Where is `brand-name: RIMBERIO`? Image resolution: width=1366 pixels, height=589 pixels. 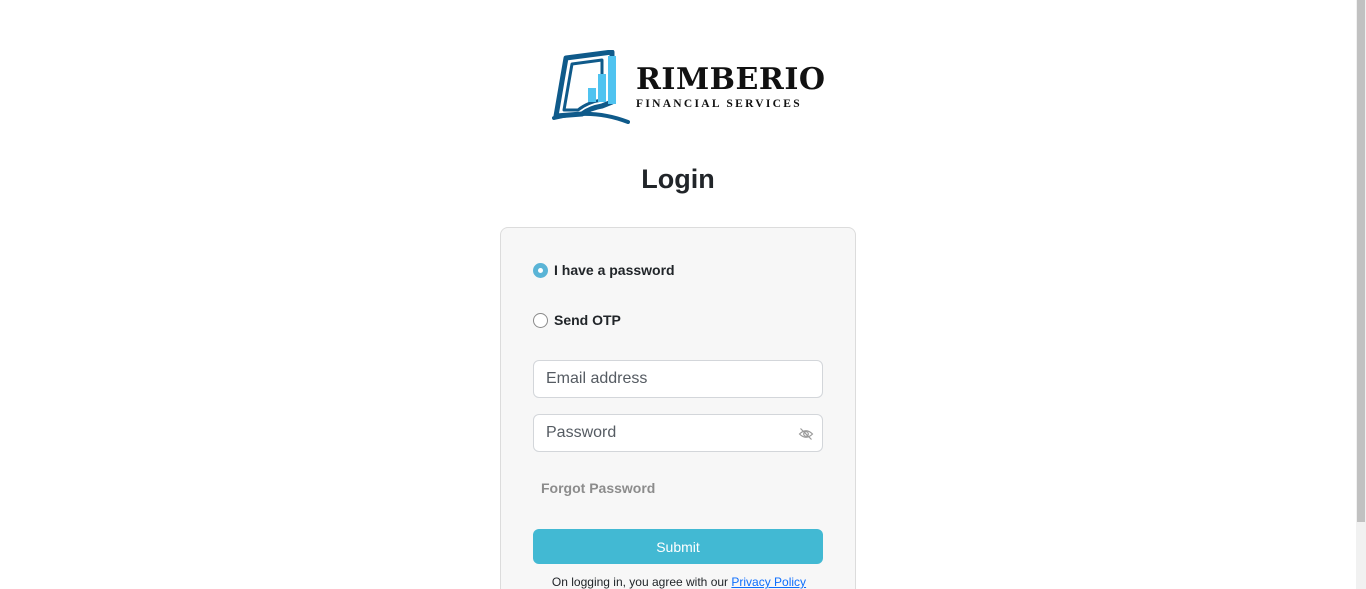
brand-name: RIMBERIO is located at coordinates (731, 79).